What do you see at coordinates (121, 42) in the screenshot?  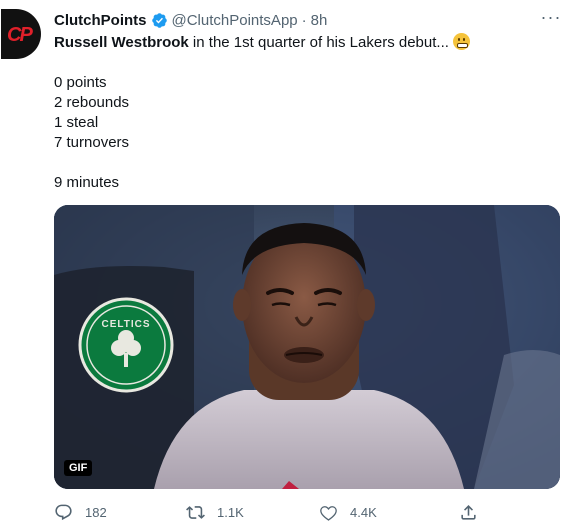 I see `tweet-text-mention: Russell Westbrook` at bounding box center [121, 42].